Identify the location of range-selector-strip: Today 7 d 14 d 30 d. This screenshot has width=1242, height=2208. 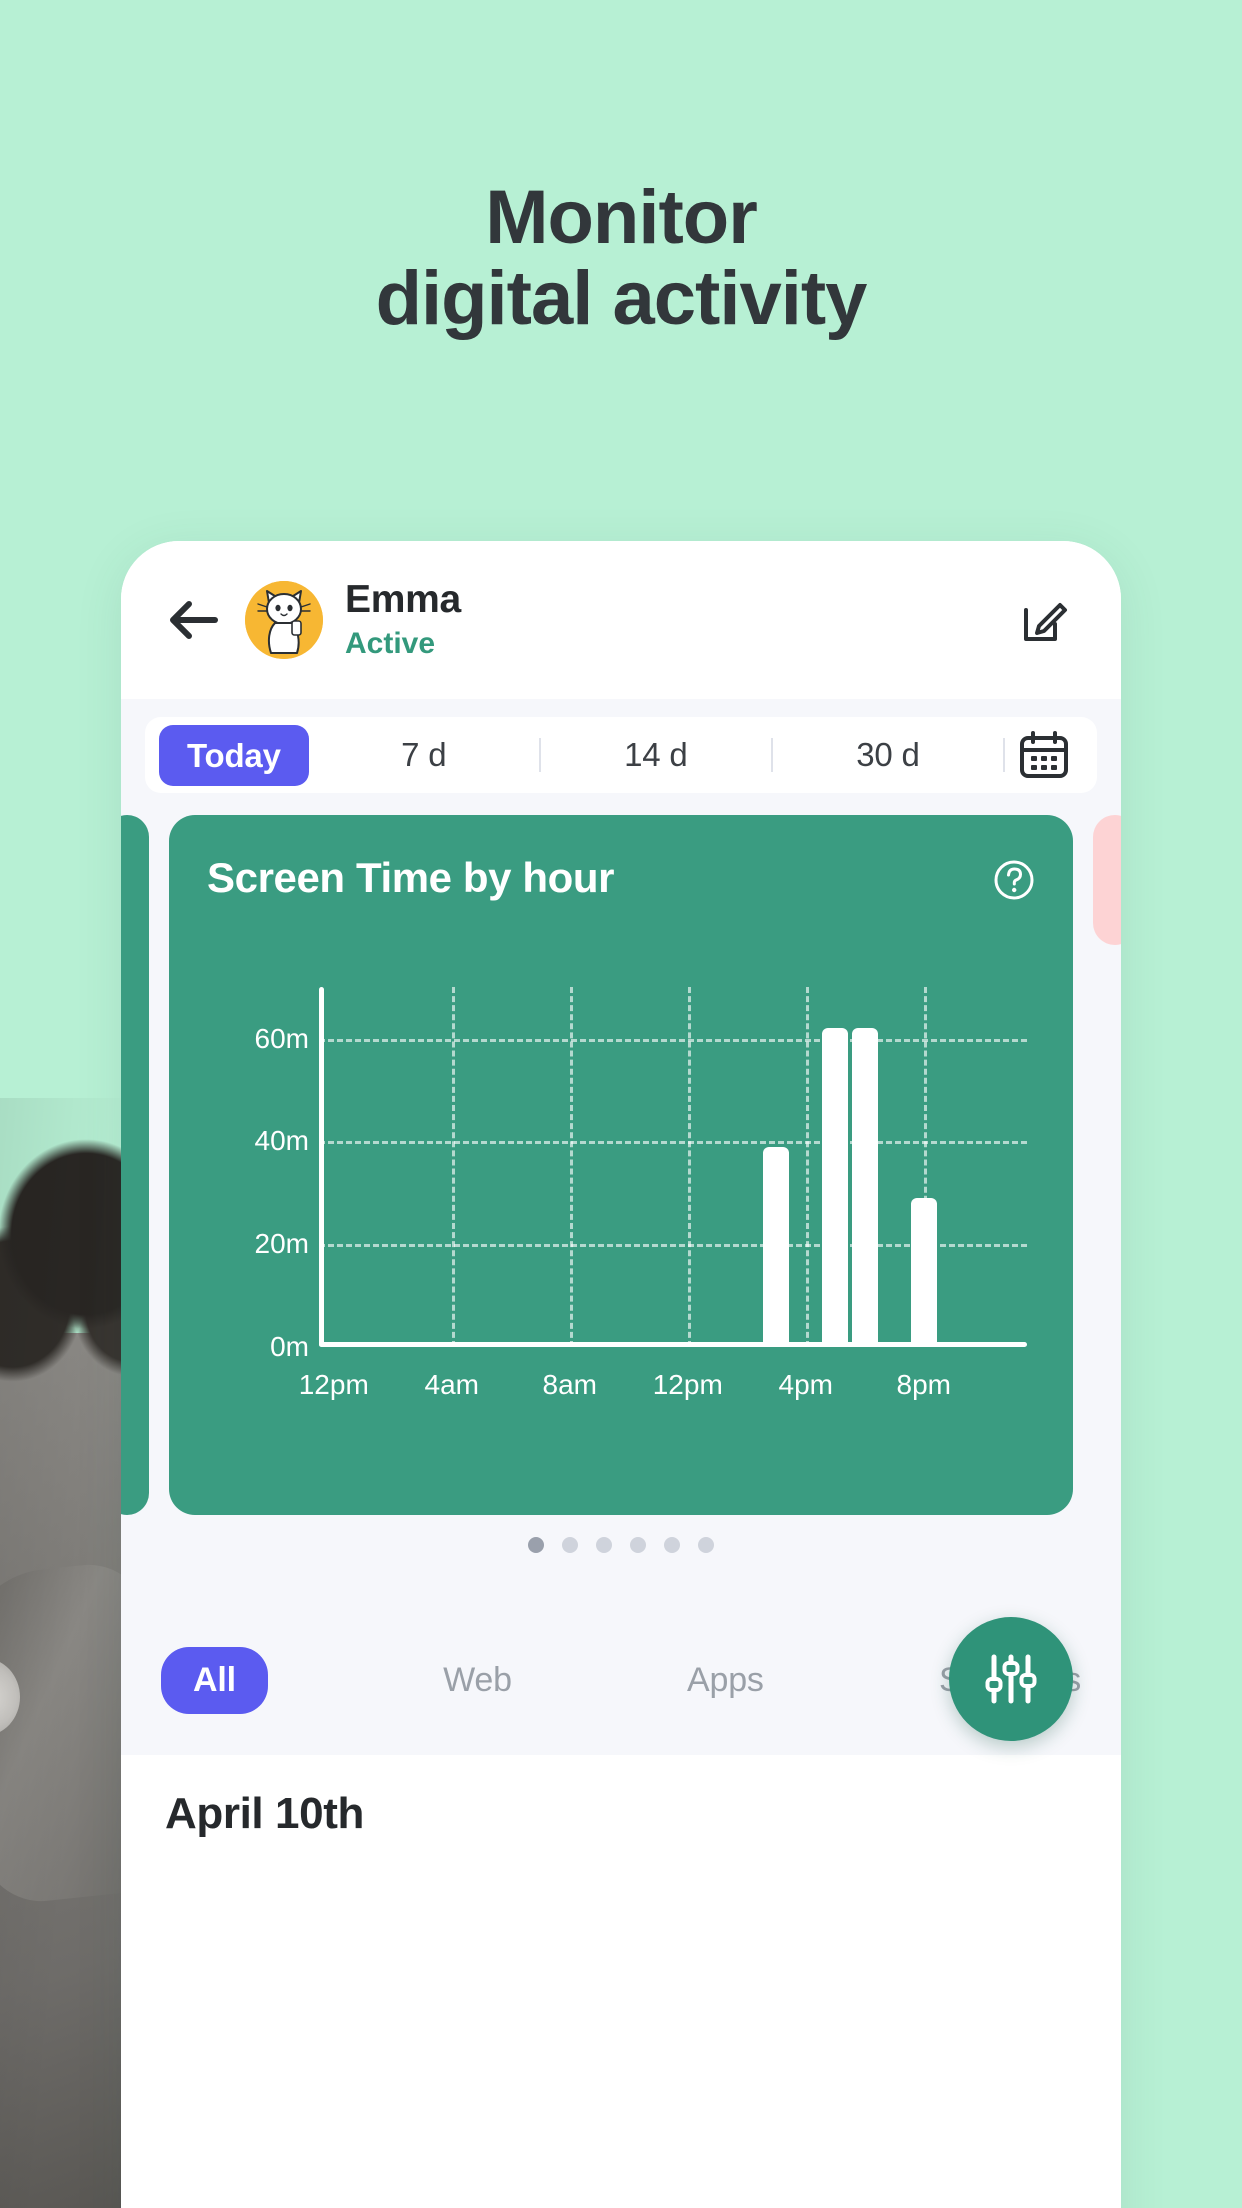
(621, 757).